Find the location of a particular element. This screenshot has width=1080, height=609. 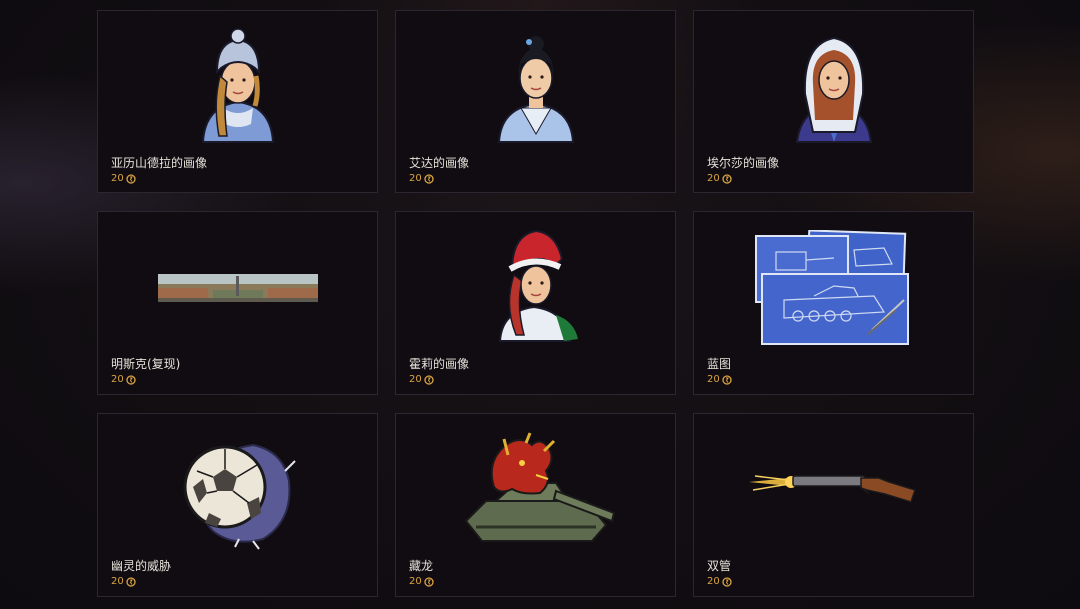

minsk-map-icon is located at coordinates (237, 284).